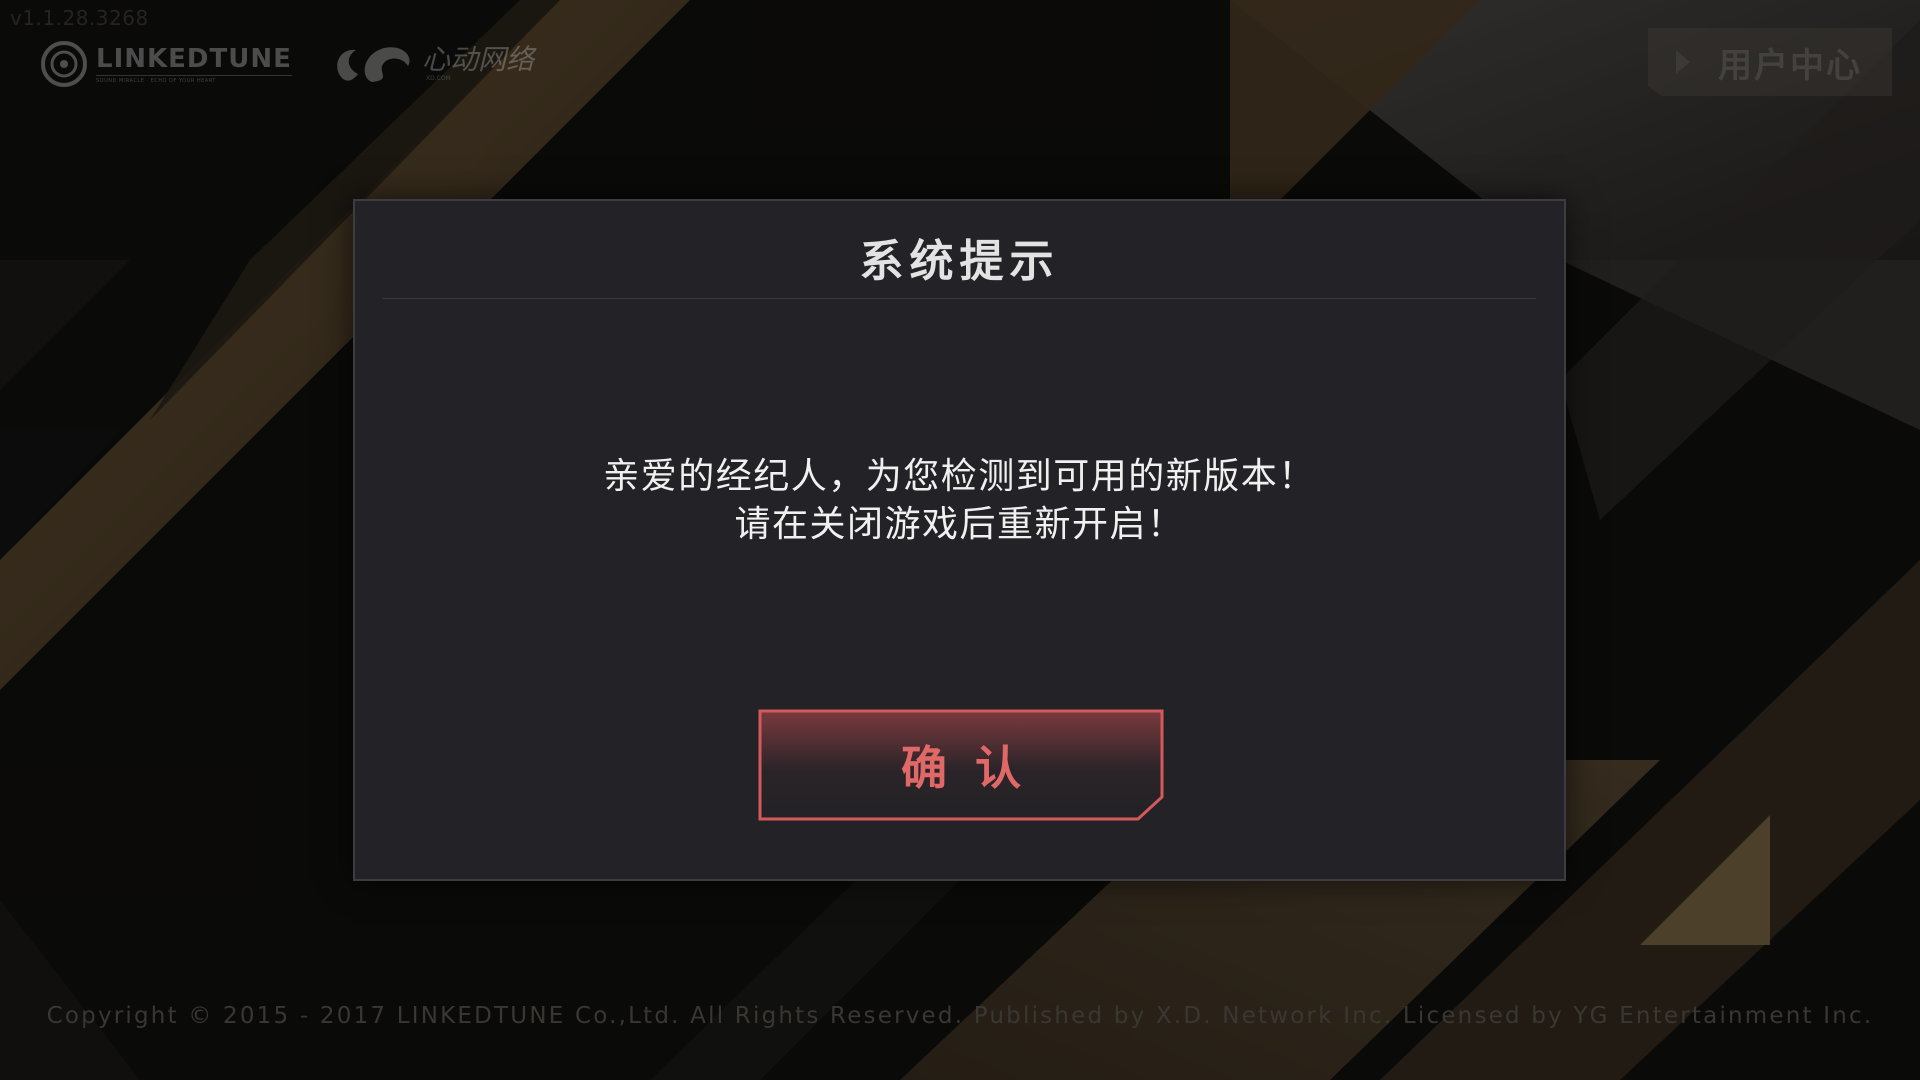  What do you see at coordinates (438, 78) in the screenshot?
I see `xd-sub: XD.COM` at bounding box center [438, 78].